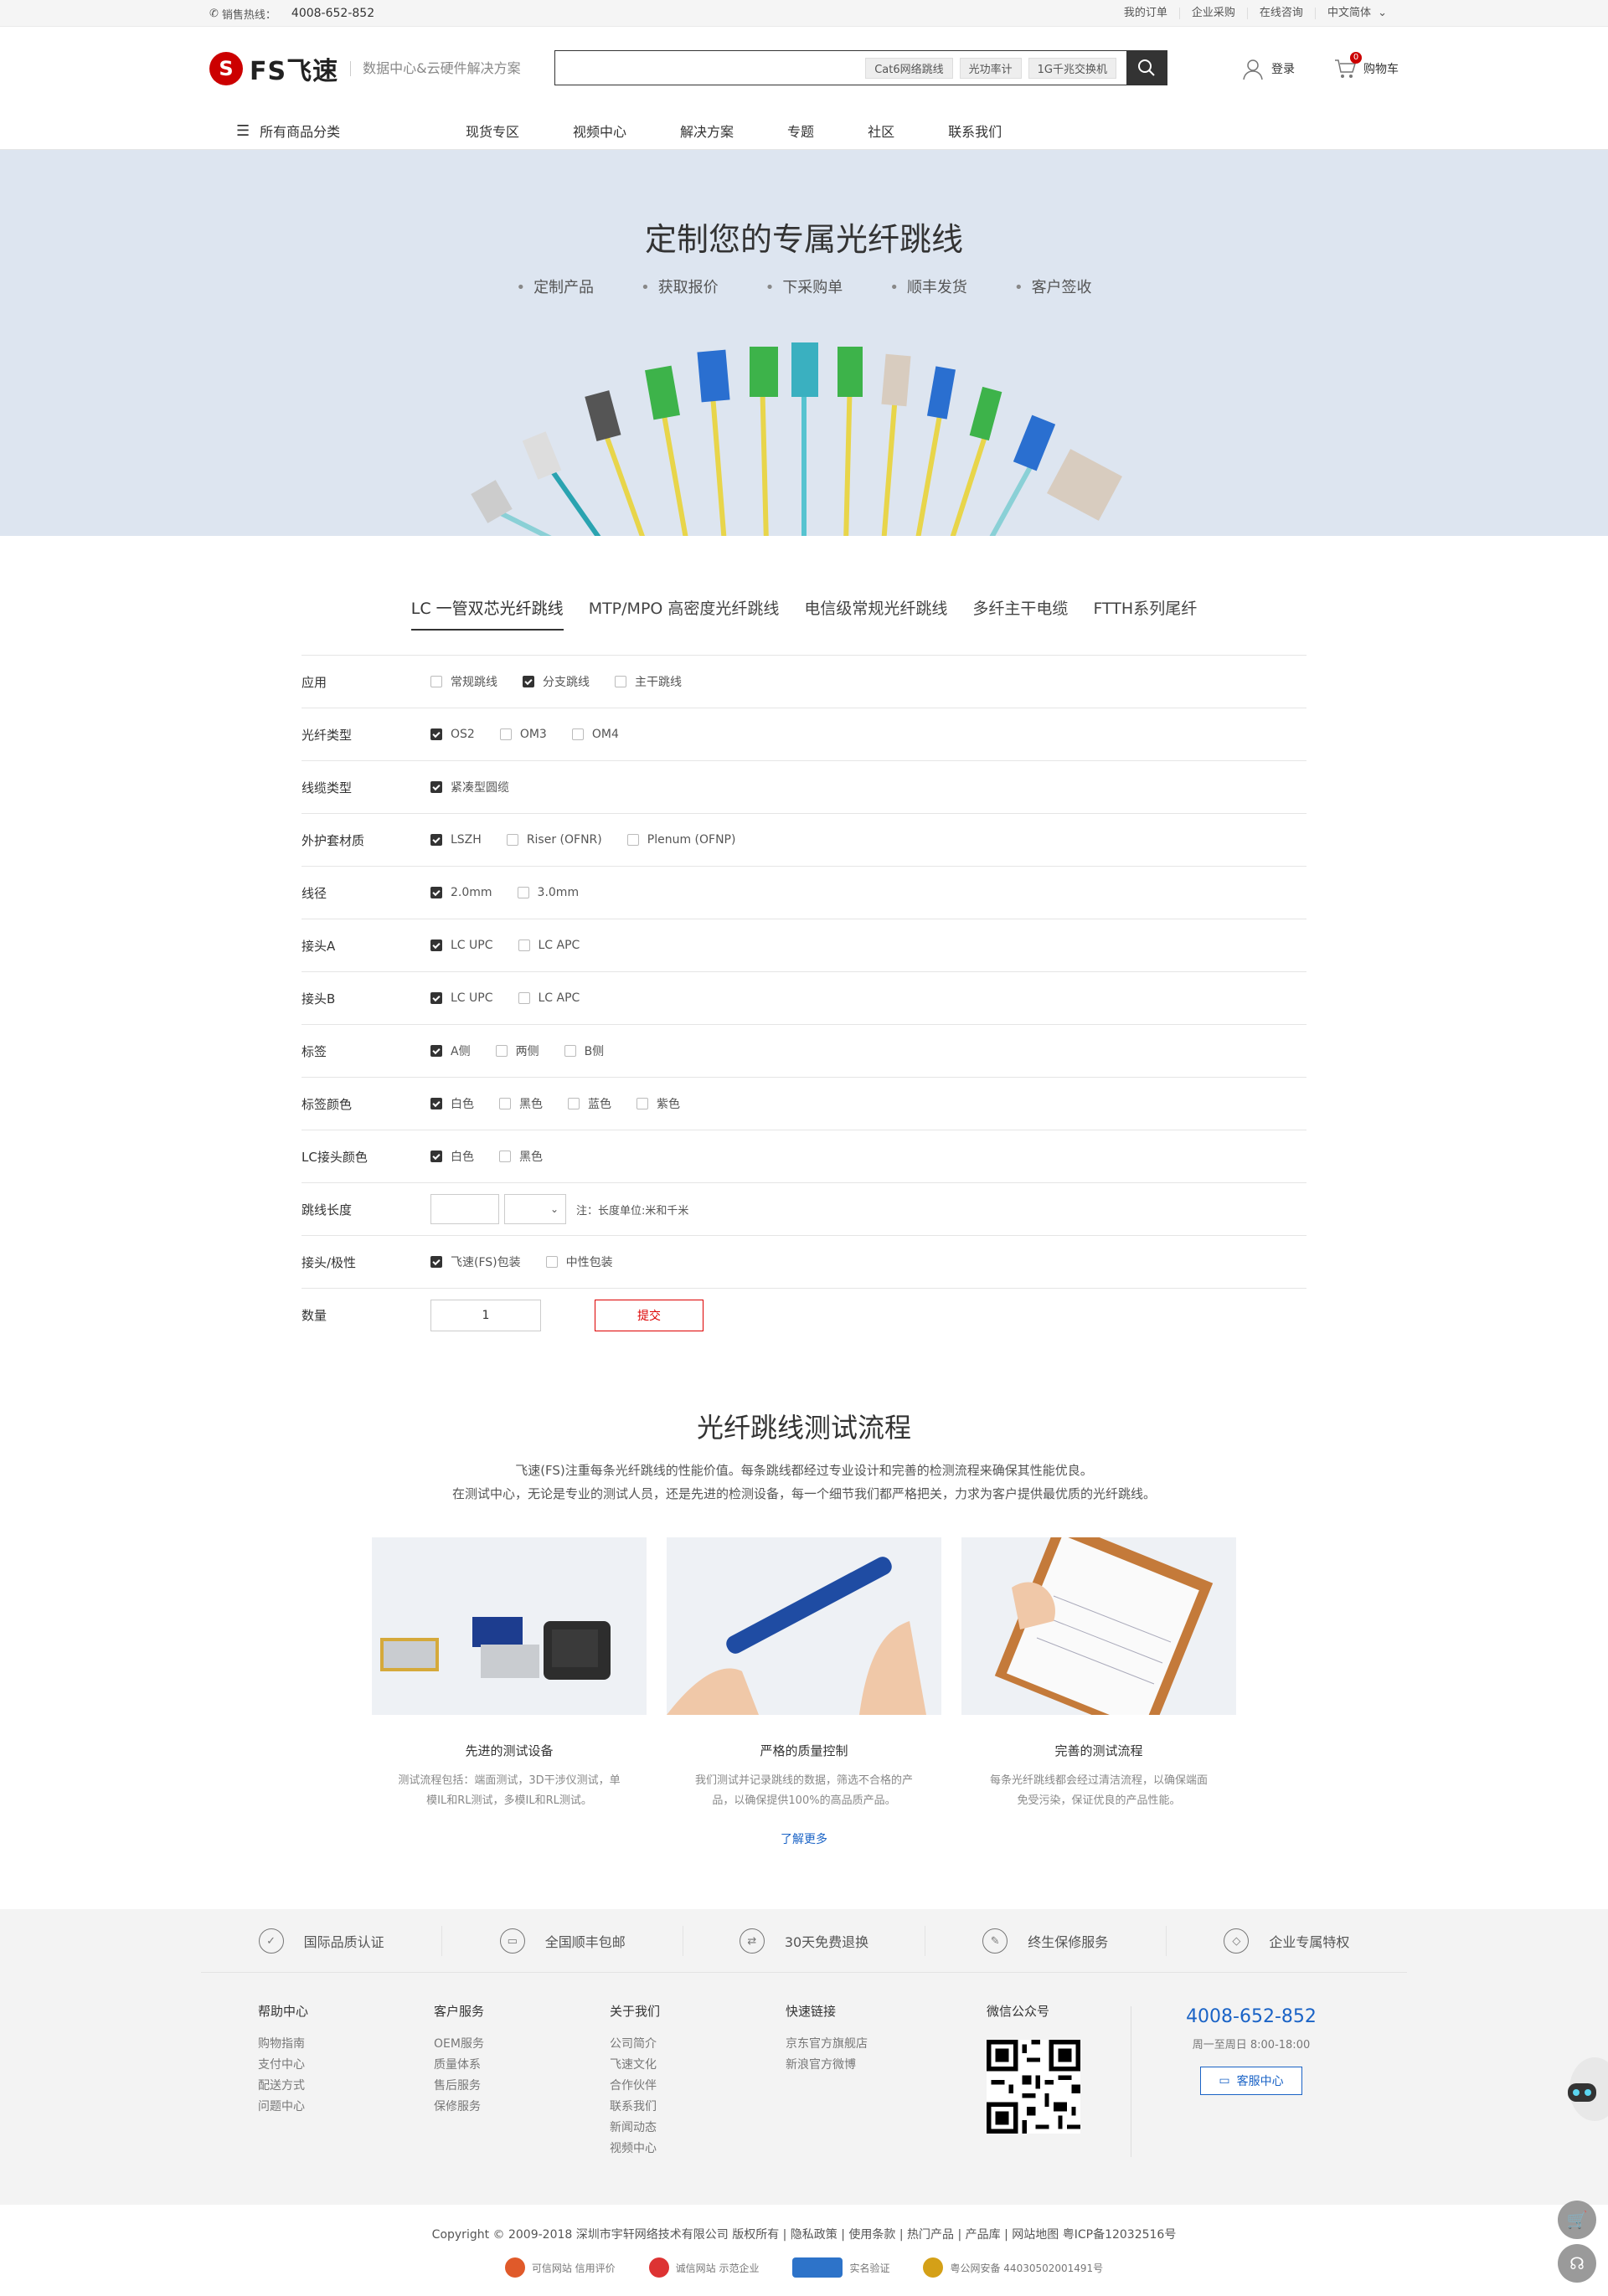 Image resolution: width=1608 pixels, height=2296 pixels. Describe the element at coordinates (595, 734) in the screenshot. I see `option-checkbox: OM4` at that location.